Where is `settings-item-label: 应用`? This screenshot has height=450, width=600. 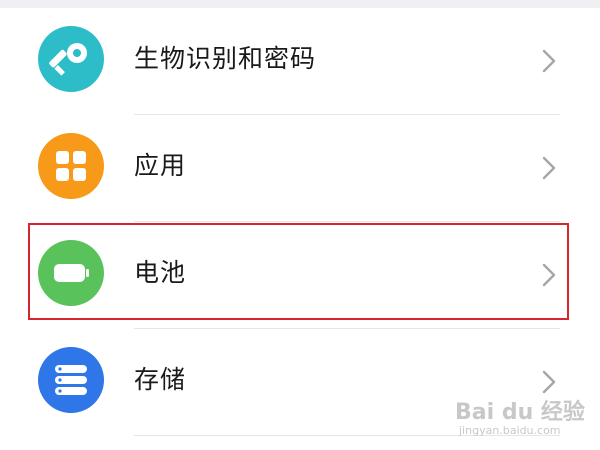
settings-item-label: 应用 is located at coordinates (160, 165).